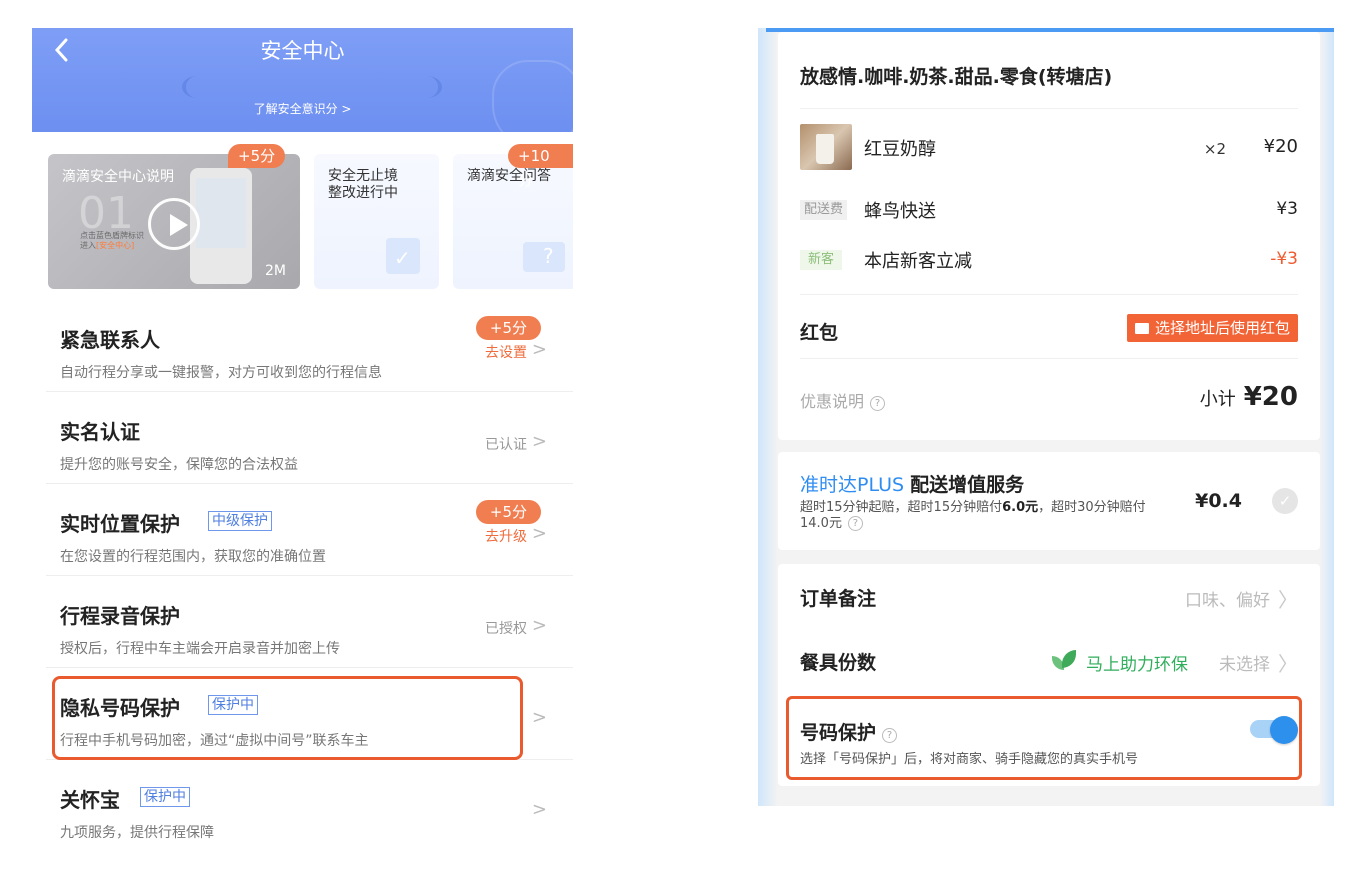 This screenshot has width=1362, height=874. What do you see at coordinates (1284, 259) in the screenshot?
I see `discount-price: -¥3` at bounding box center [1284, 259].